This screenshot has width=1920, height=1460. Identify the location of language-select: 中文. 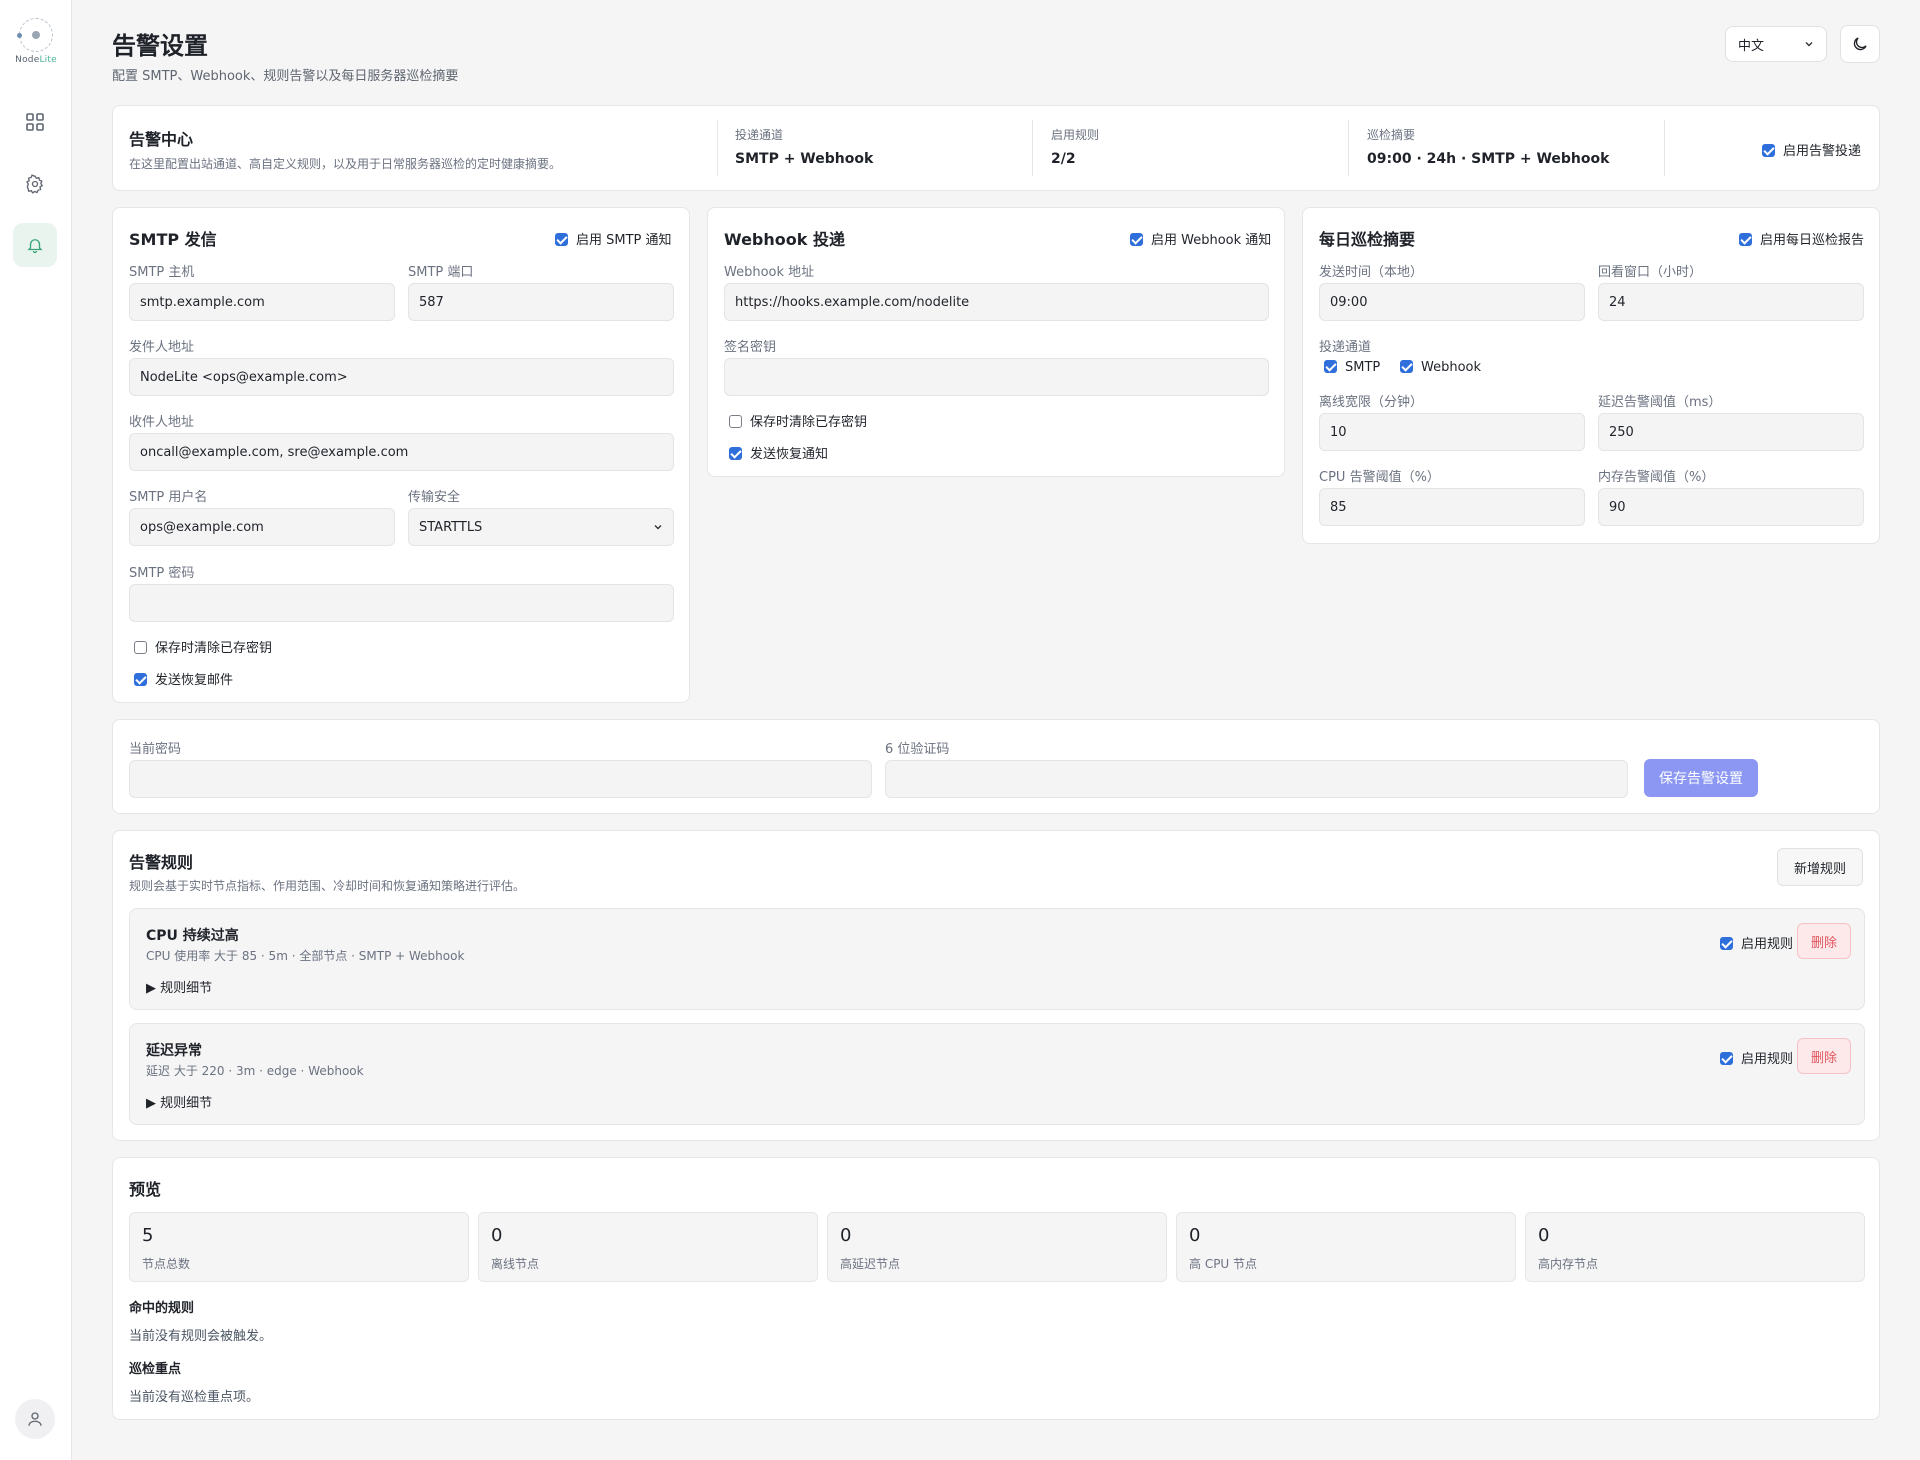
(1776, 44).